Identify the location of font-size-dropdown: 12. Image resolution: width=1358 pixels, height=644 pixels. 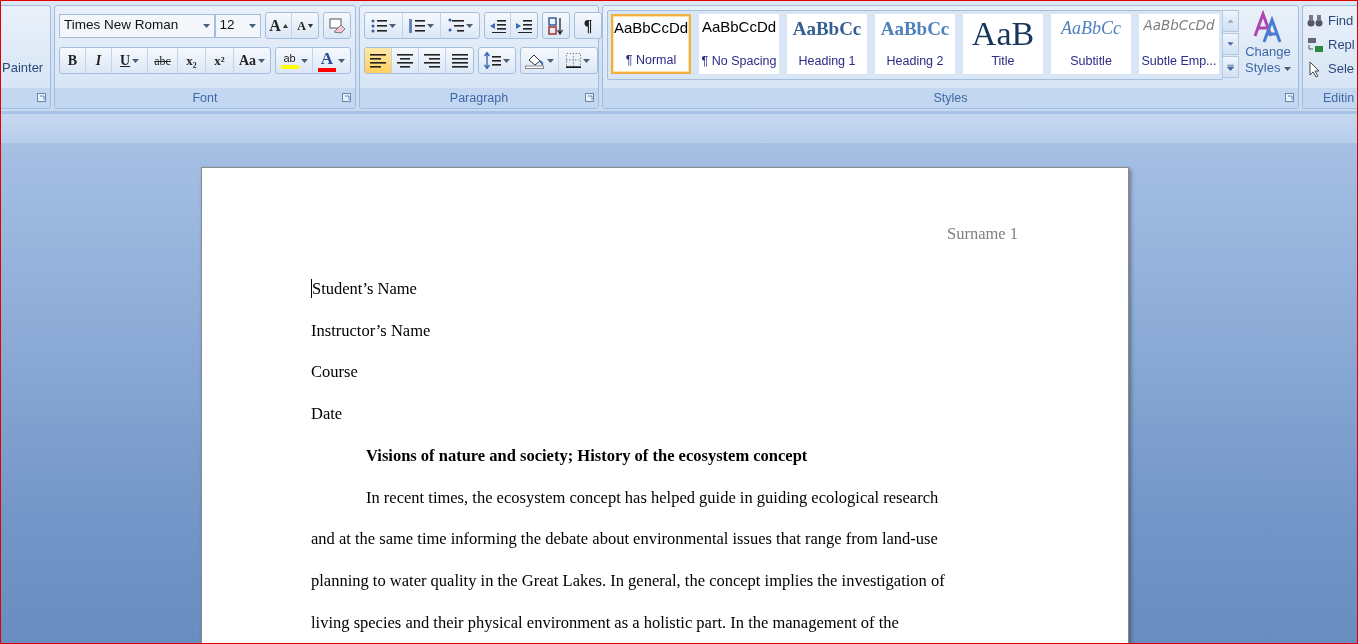
(237, 25).